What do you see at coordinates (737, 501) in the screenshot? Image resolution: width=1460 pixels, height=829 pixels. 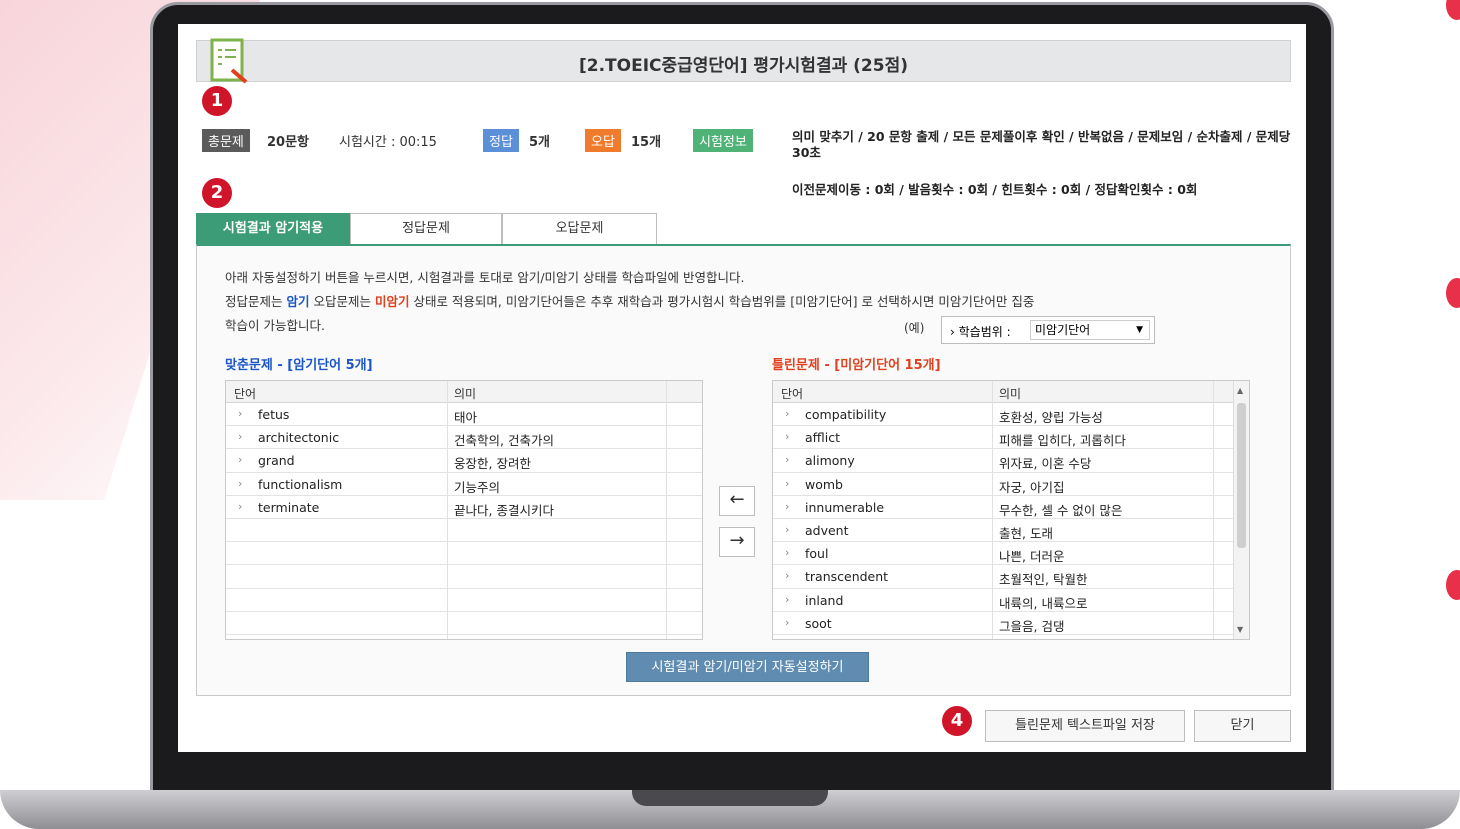 I see `move-left-button: ←` at bounding box center [737, 501].